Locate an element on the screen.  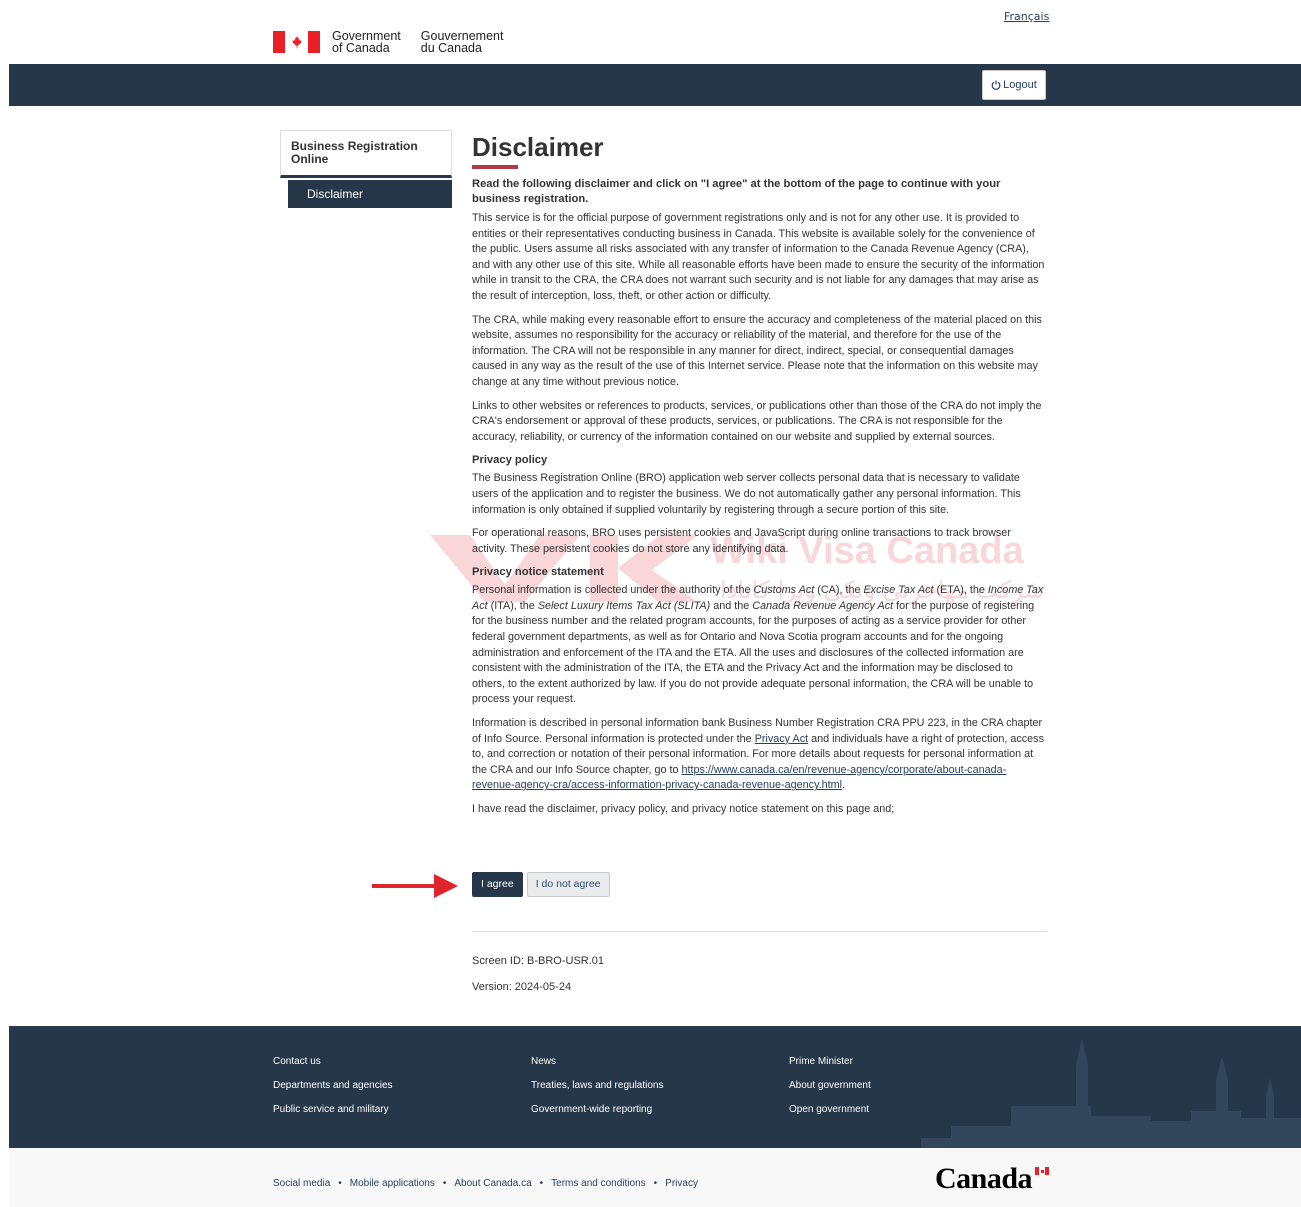
footer-link-treaties: Treaties, laws and regulations is located at coordinates (660, 1086).